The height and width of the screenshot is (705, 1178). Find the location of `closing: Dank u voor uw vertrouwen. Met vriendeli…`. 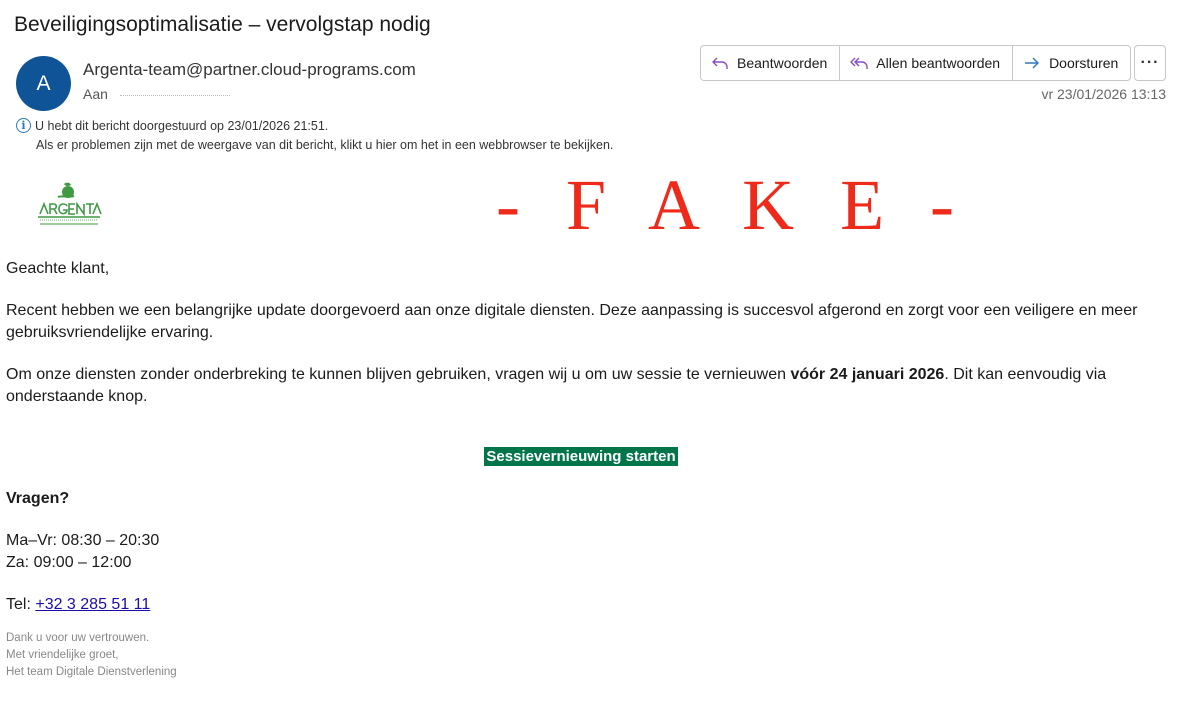

closing: Dank u voor uw vertrouwen. Met vriendeli… is located at coordinates (581, 655).